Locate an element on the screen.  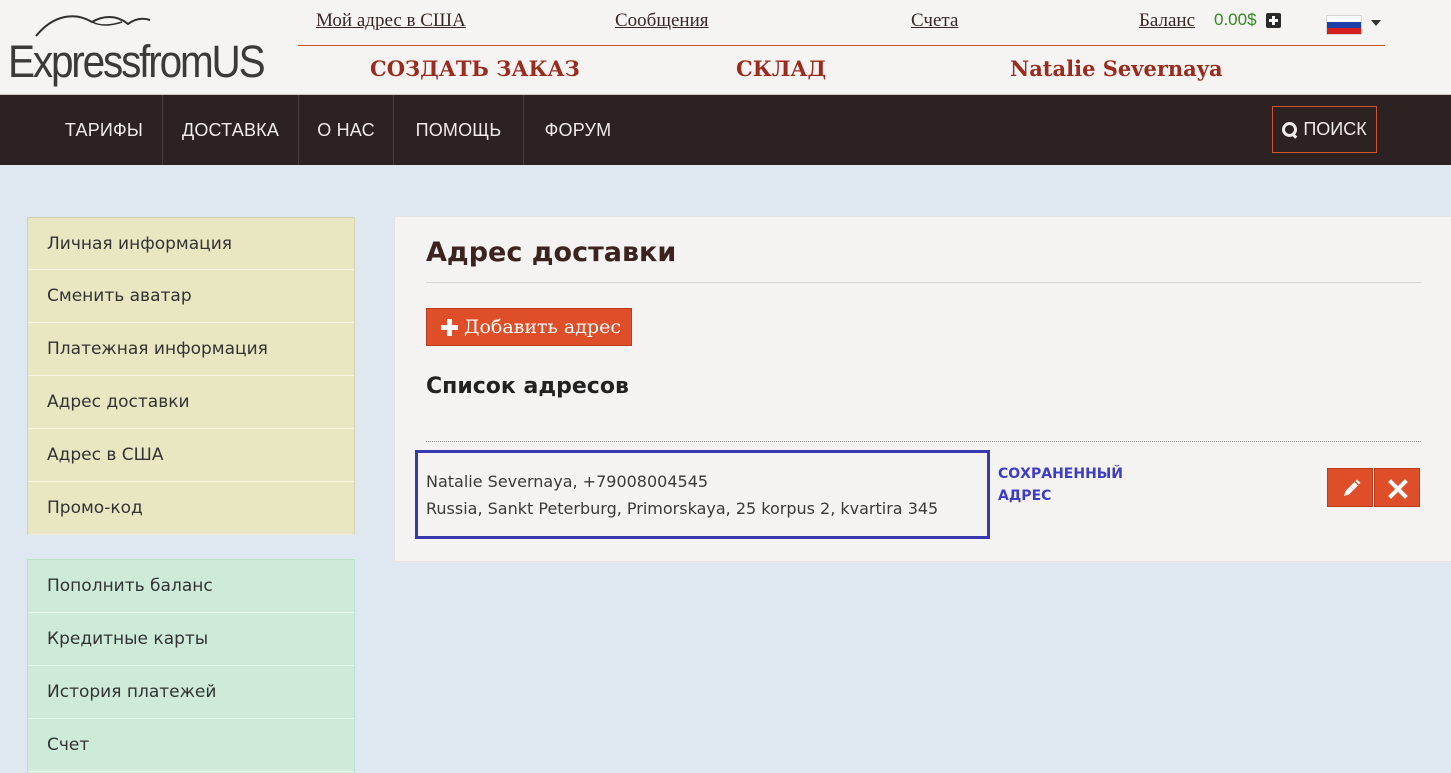
site-logo: ExpressfromUS is located at coordinates (137, 49).